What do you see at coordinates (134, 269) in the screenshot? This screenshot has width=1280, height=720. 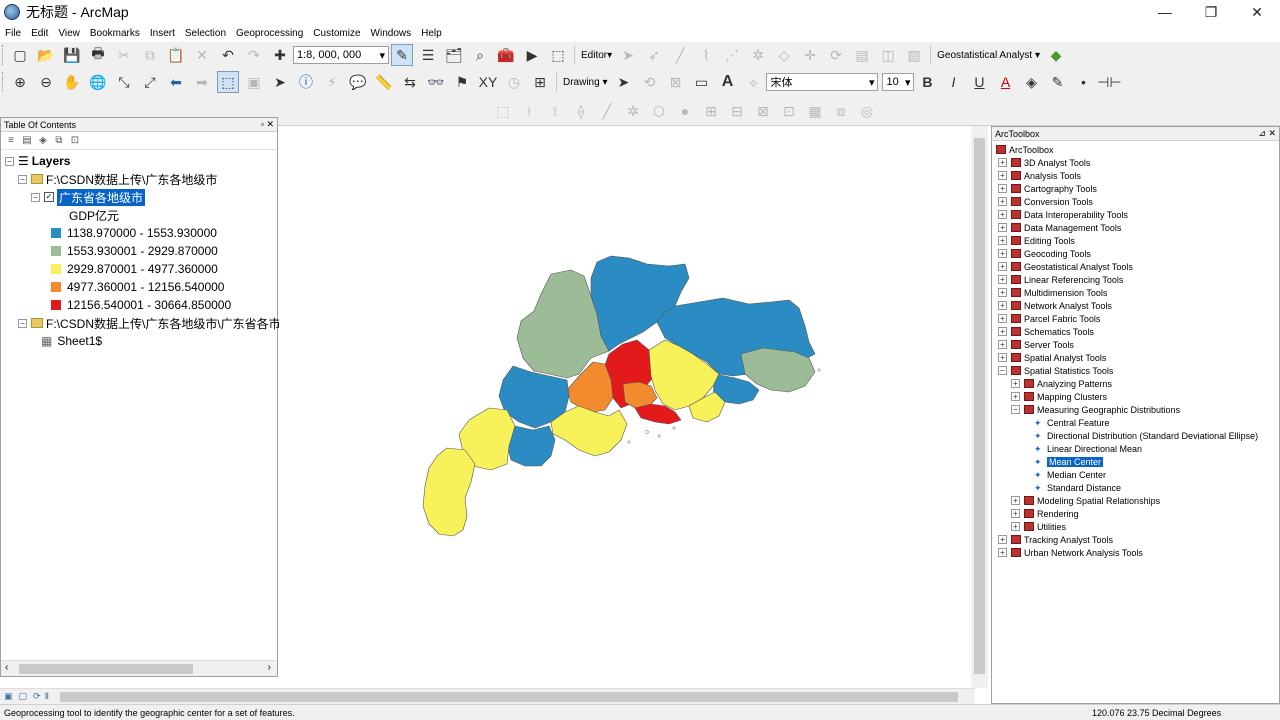 I see `legend-class-3: 2929.870001 - 4977.360000` at bounding box center [134, 269].